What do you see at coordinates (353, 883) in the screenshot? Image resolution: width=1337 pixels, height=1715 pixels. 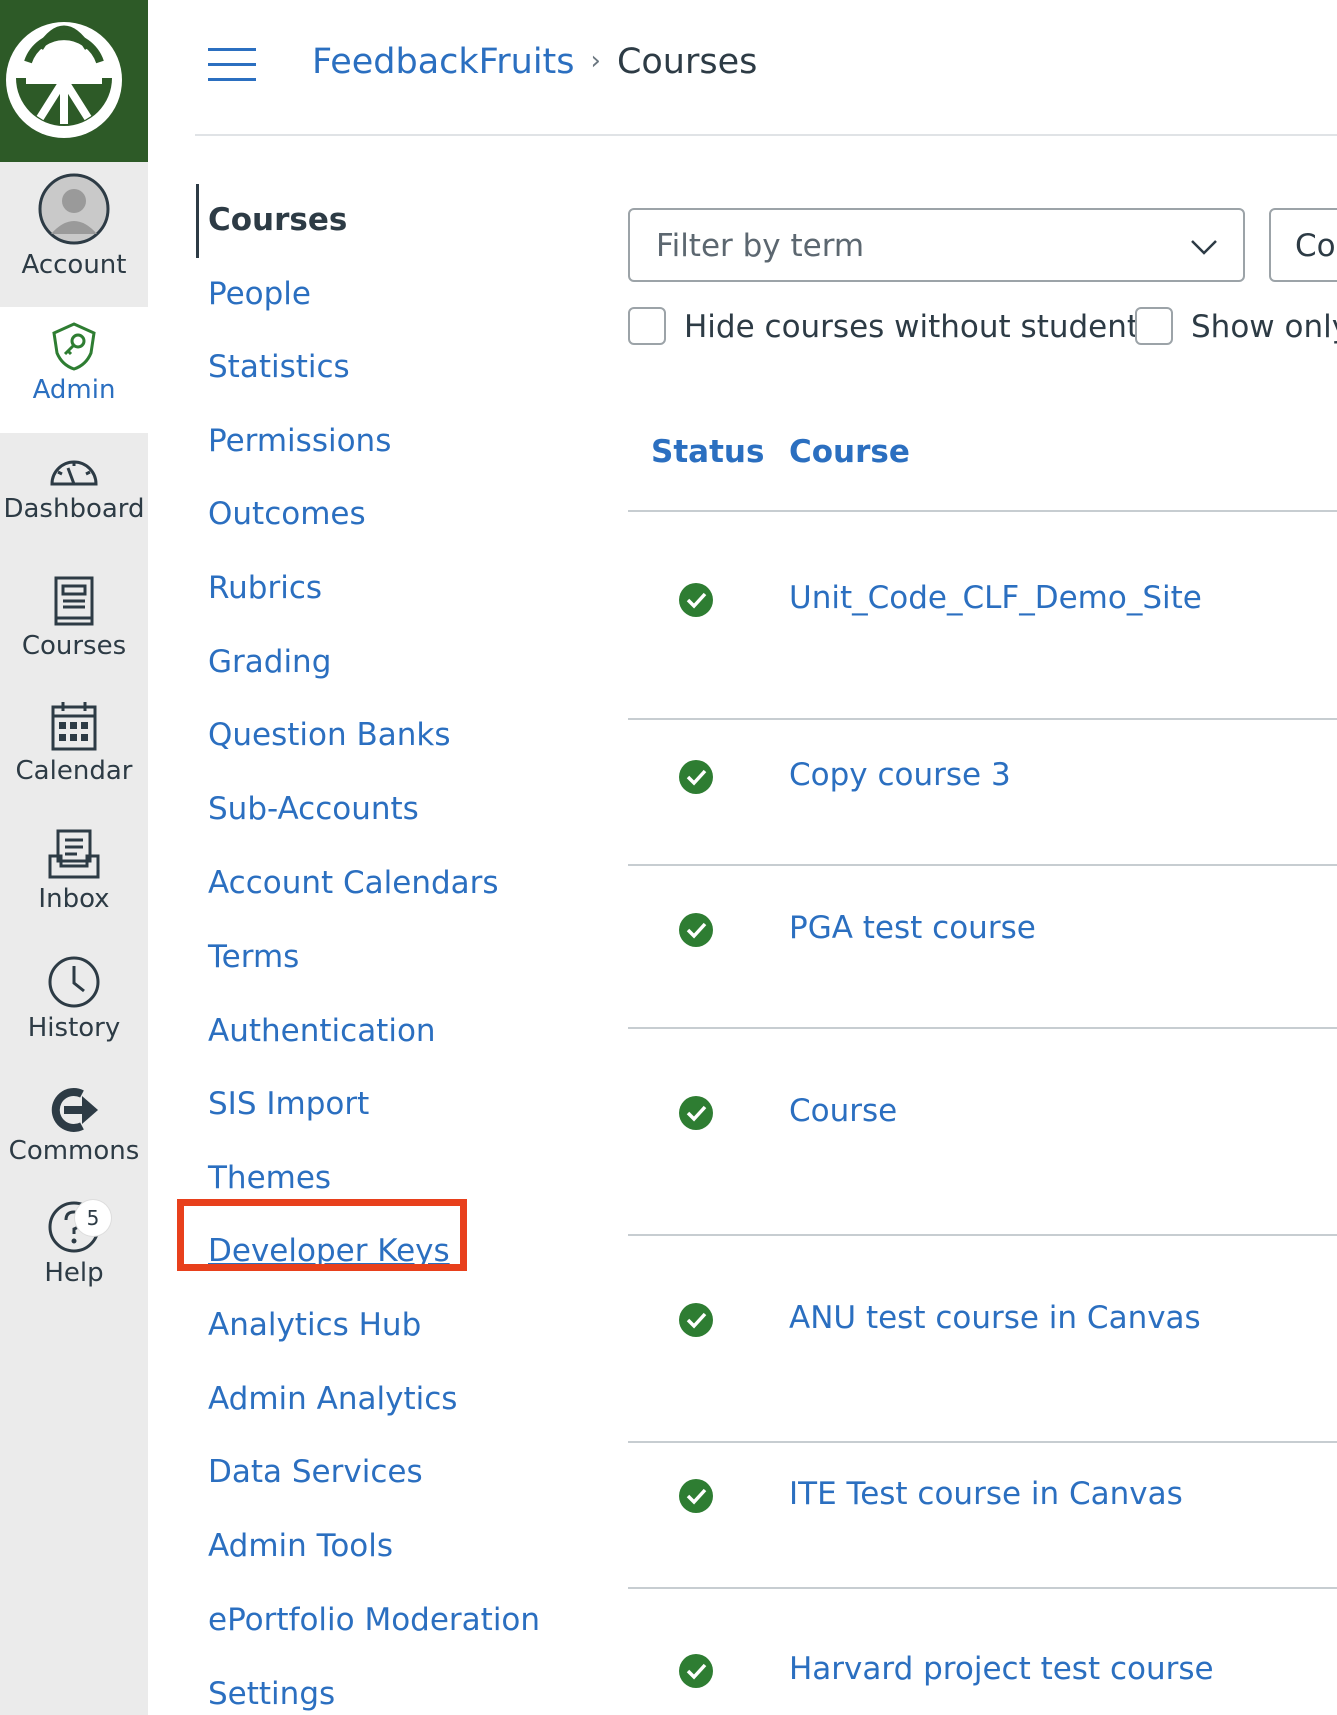 I see `section-nav-account-calendars: Account Calendars` at bounding box center [353, 883].